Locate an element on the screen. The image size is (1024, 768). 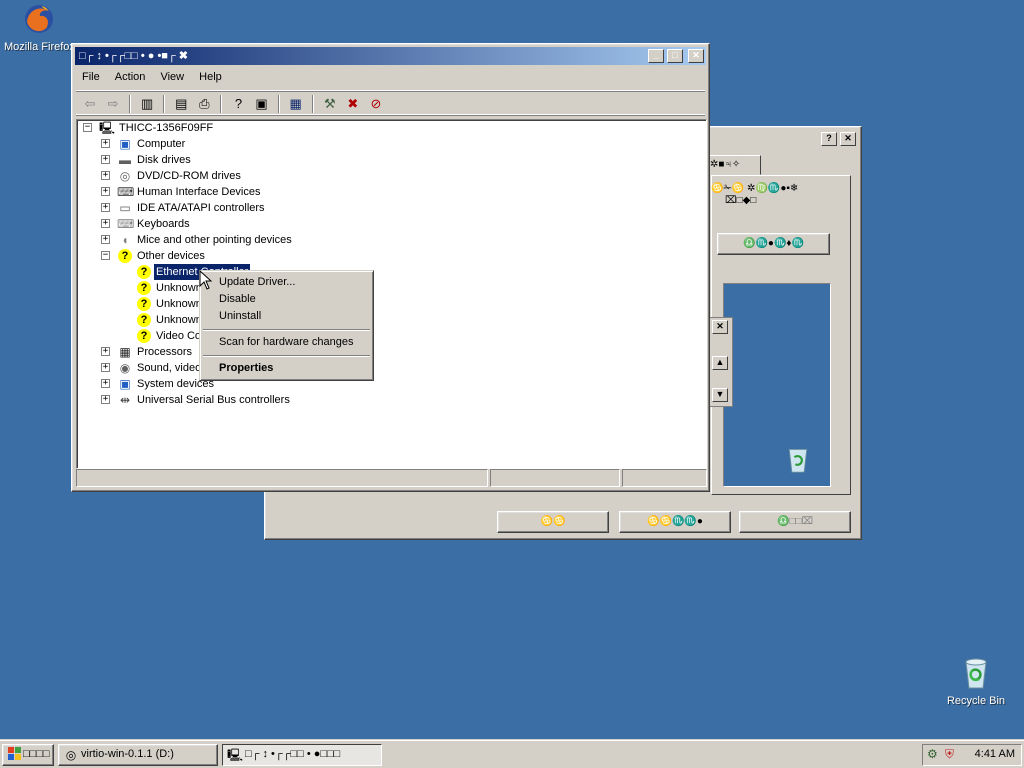
tree-label: Other devices is located at coordinates (171, 256).